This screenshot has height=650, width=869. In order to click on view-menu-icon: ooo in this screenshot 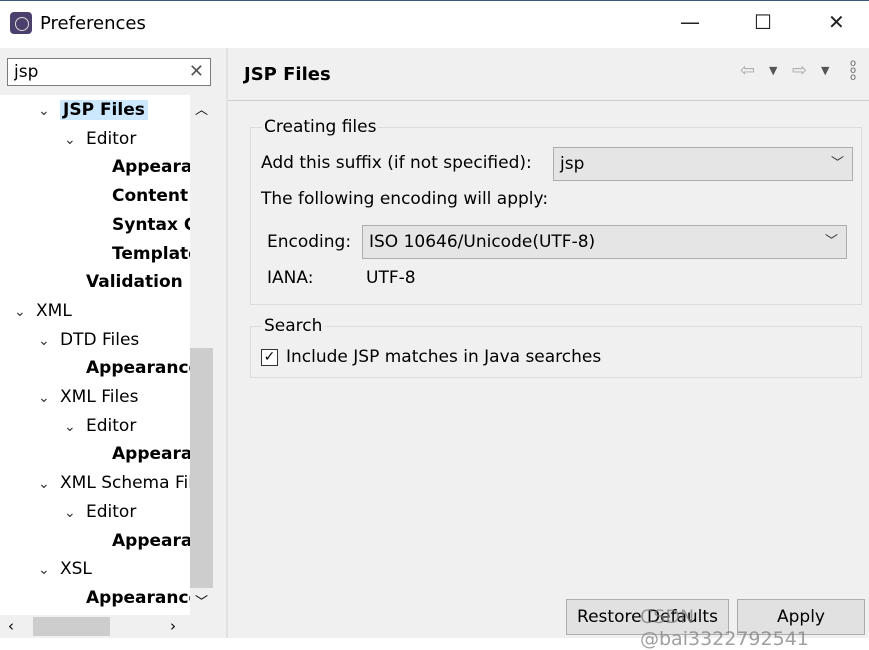, I will do `click(853, 71)`.